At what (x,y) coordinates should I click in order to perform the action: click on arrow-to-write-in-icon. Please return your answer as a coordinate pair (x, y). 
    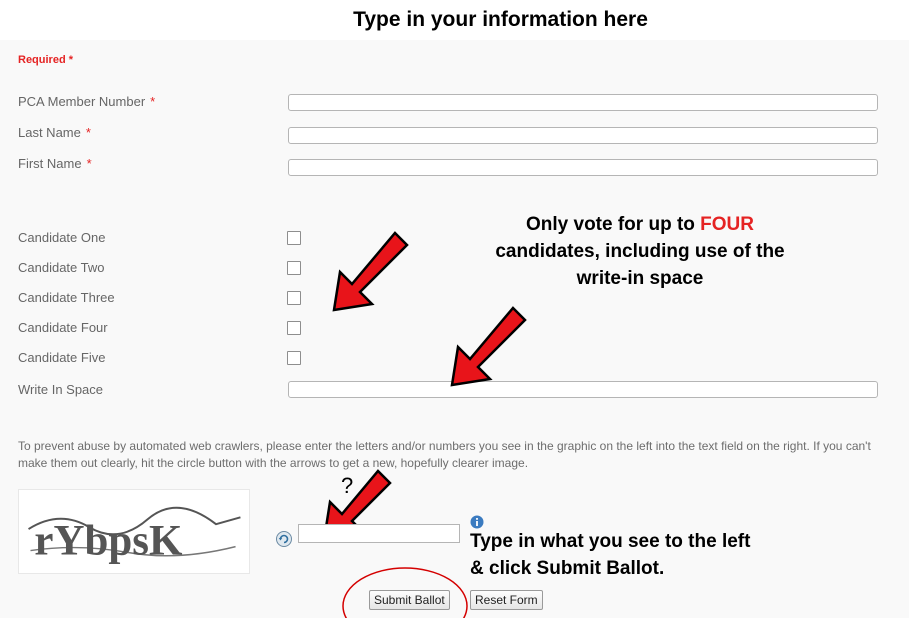
    Looking at the image, I should click on (488, 346).